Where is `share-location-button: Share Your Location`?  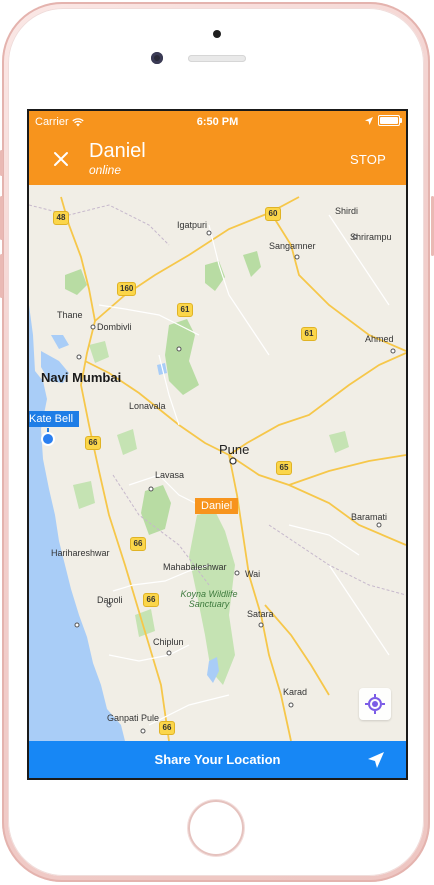
share-location-button: Share Your Location is located at coordinates (217, 759).